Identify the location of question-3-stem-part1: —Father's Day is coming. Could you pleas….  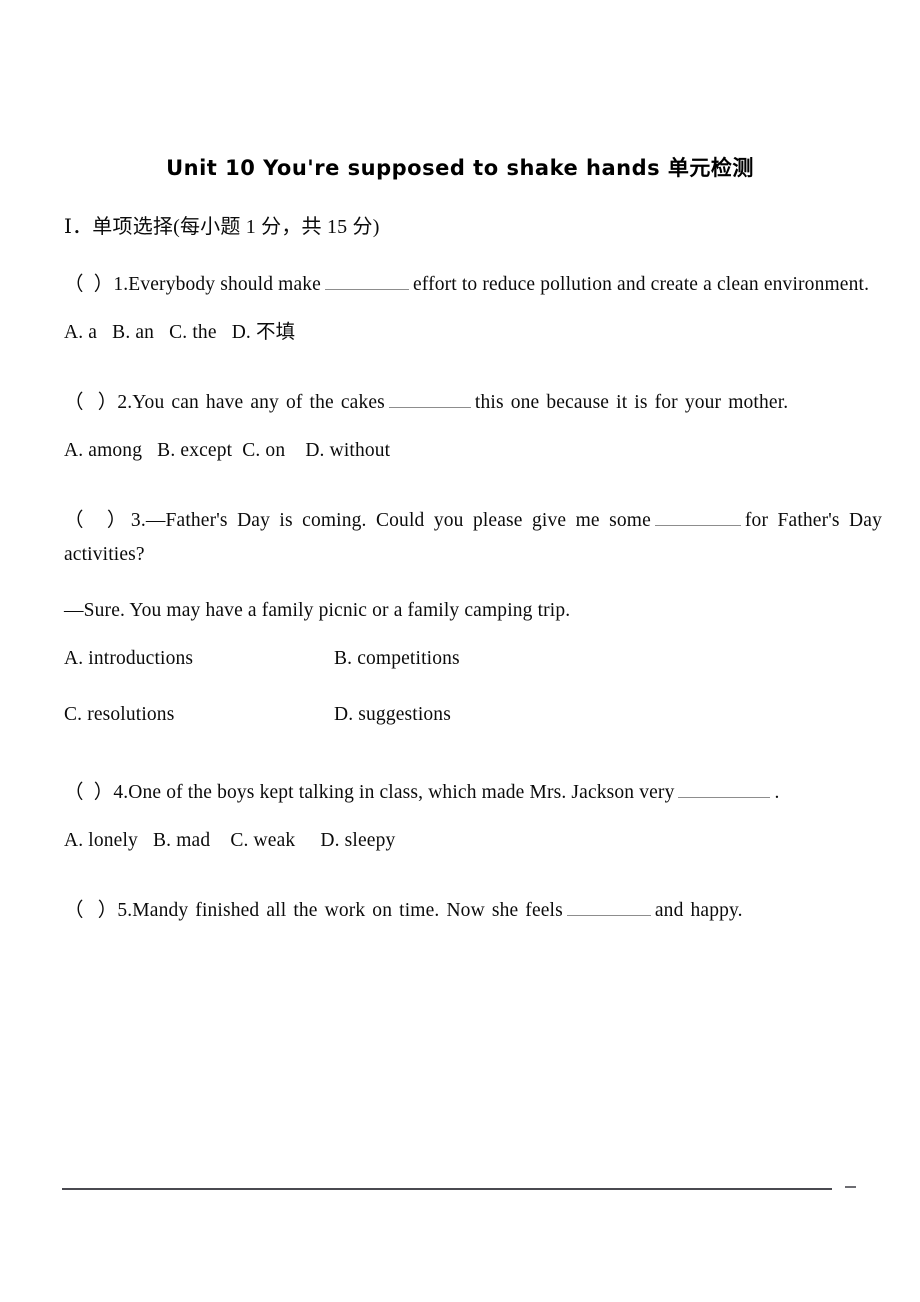
(398, 520).